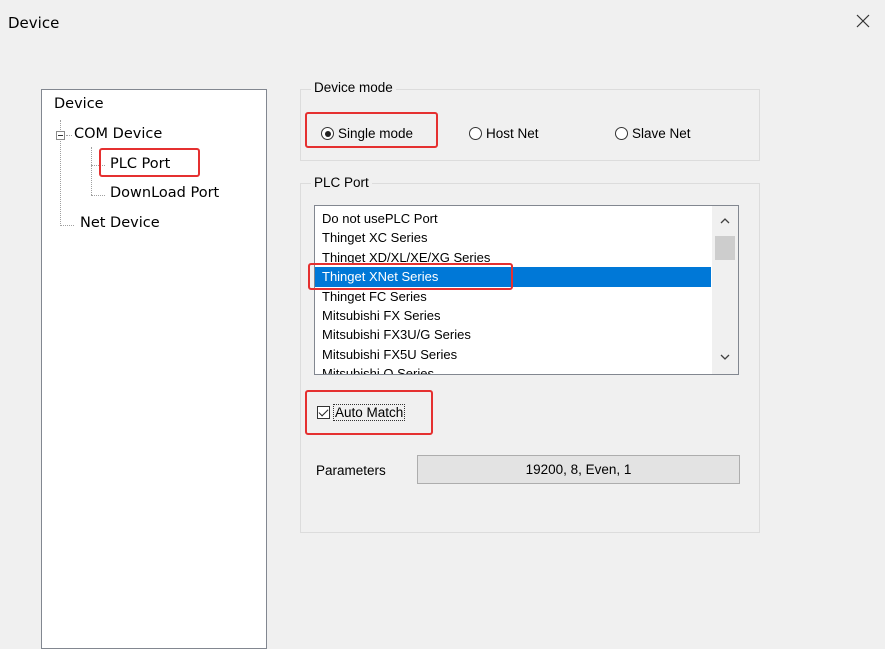  Describe the element at coordinates (79, 104) in the screenshot. I see `tree-item-device: Device` at that location.